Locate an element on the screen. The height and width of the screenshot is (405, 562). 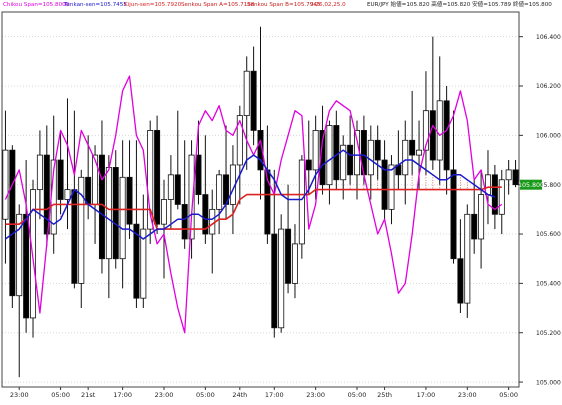
y-tick-label: 105.600 is located at coordinates (548, 234).